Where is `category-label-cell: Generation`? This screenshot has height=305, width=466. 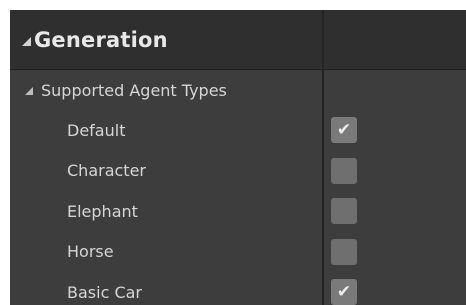 category-label-cell: Generation is located at coordinates (166, 39).